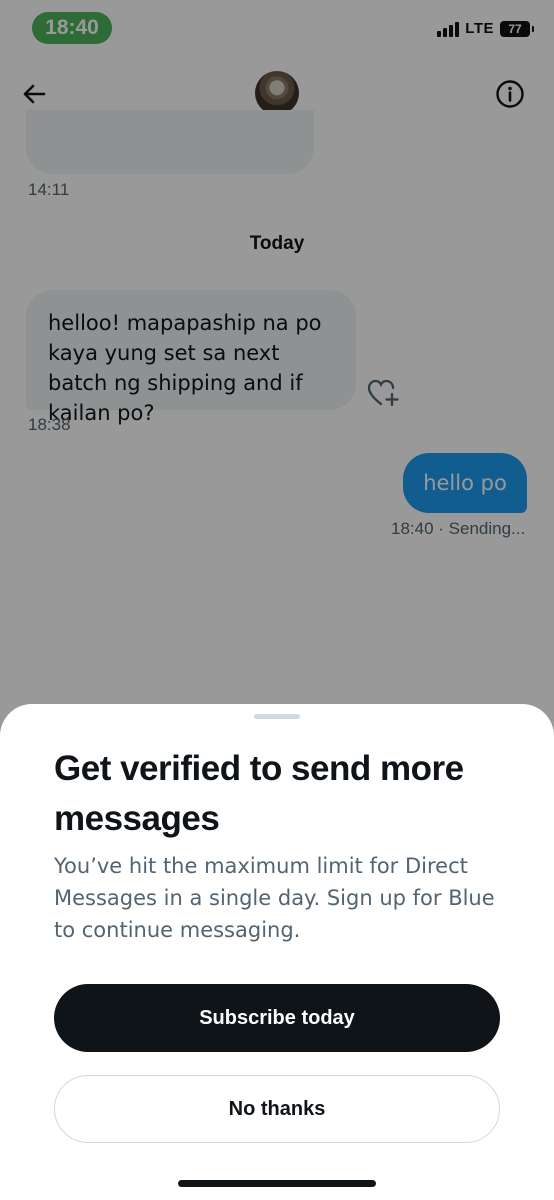 The image size is (554, 1200). Describe the element at coordinates (259, 793) in the screenshot. I see `sheet-title: Get verified to send more messages` at that location.